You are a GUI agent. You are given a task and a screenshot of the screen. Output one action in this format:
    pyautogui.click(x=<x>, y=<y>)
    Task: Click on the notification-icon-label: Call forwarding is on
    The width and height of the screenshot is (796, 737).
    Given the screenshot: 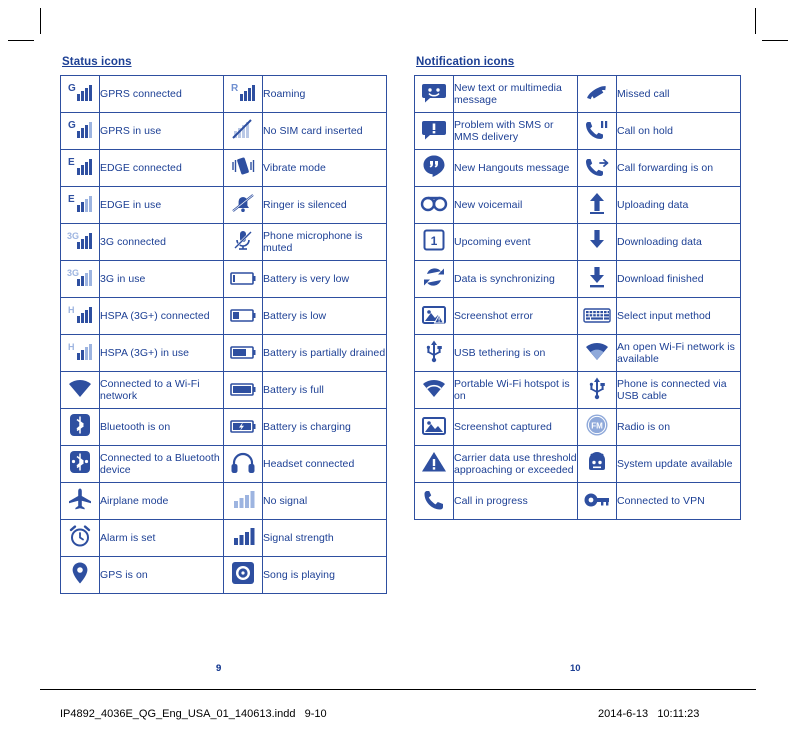 What is the action you would take?
    pyautogui.click(x=678, y=168)
    